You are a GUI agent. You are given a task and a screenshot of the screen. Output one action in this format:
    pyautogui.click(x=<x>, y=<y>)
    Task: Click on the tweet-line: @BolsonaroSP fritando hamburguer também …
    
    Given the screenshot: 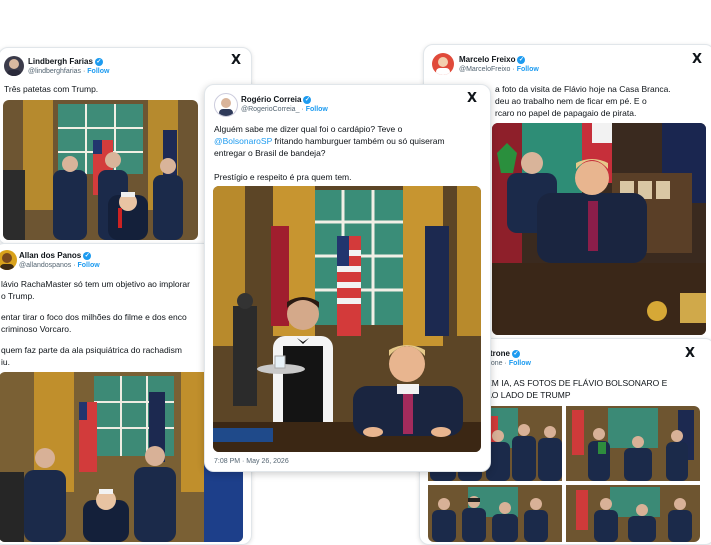 What is the action you would take?
    pyautogui.click(x=329, y=141)
    